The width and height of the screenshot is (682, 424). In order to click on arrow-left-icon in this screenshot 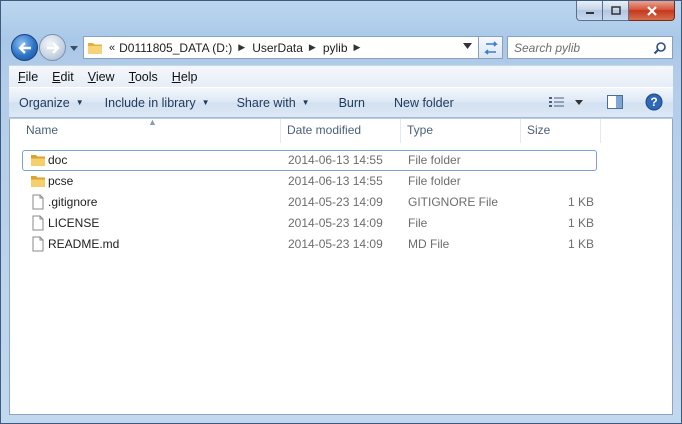, I will do `click(24, 47)`.